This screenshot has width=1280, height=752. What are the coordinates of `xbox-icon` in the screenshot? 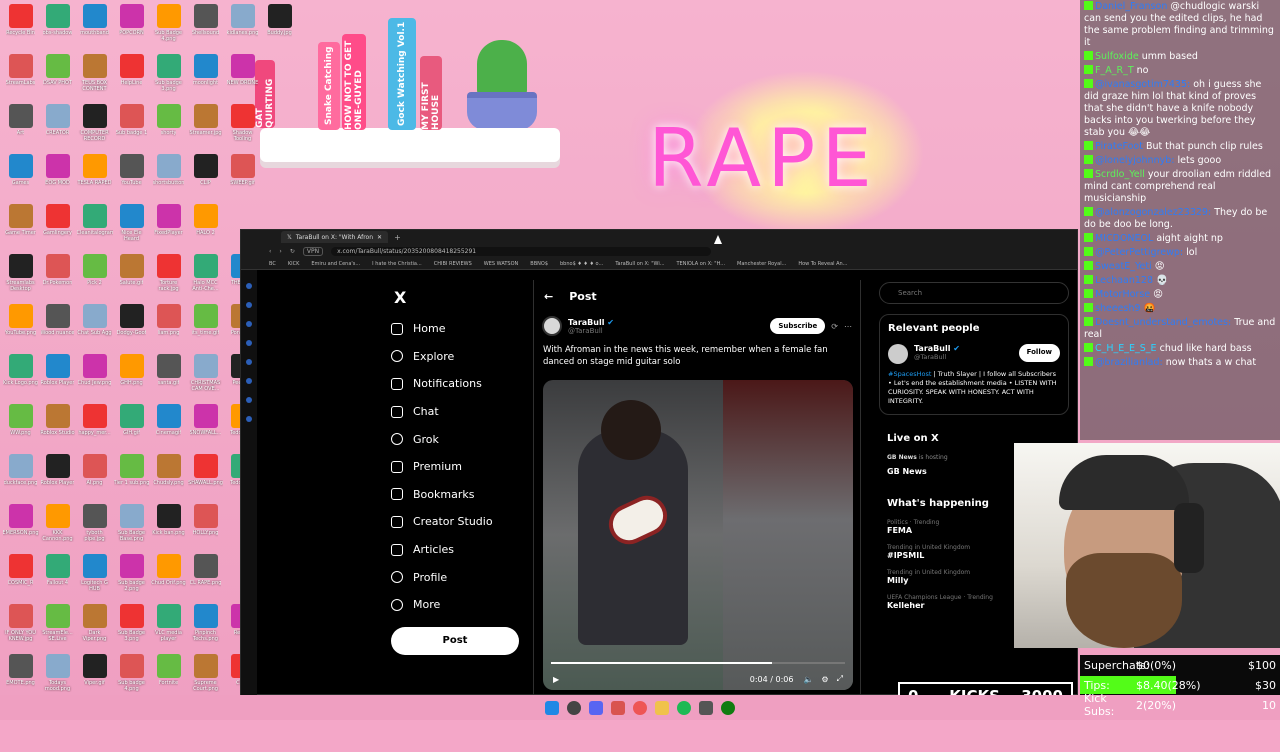 It's located at (728, 707).